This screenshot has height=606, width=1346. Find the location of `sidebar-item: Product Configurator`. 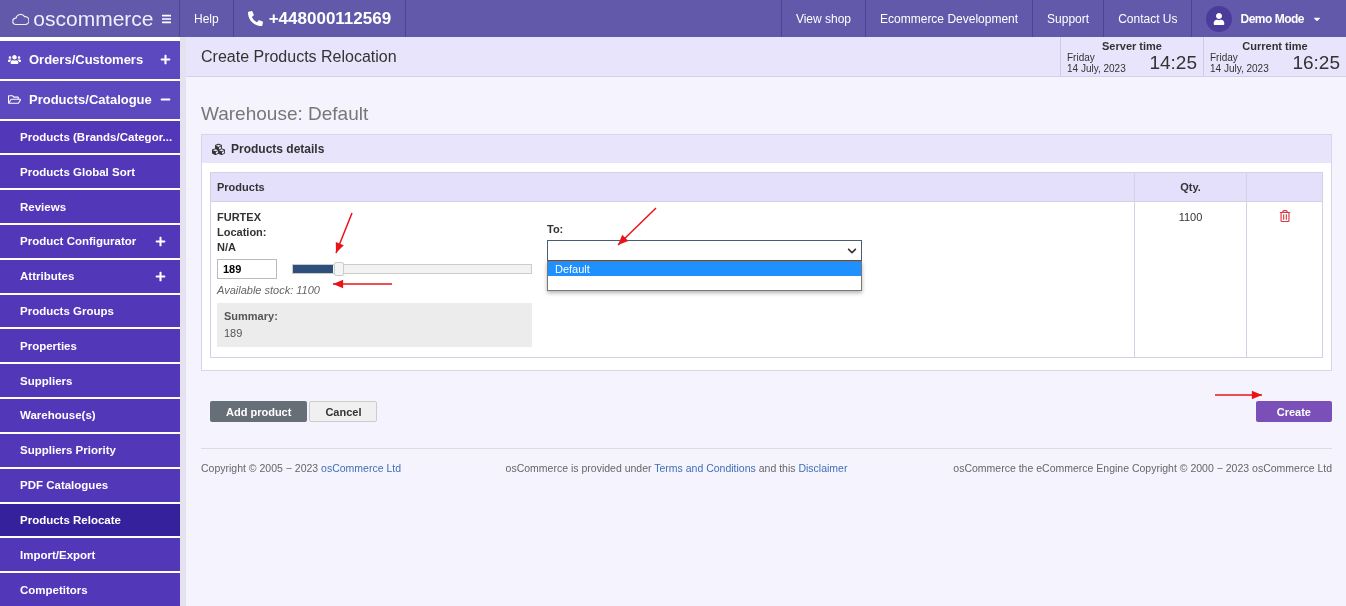

sidebar-item: Product Configurator is located at coordinates (90, 241).